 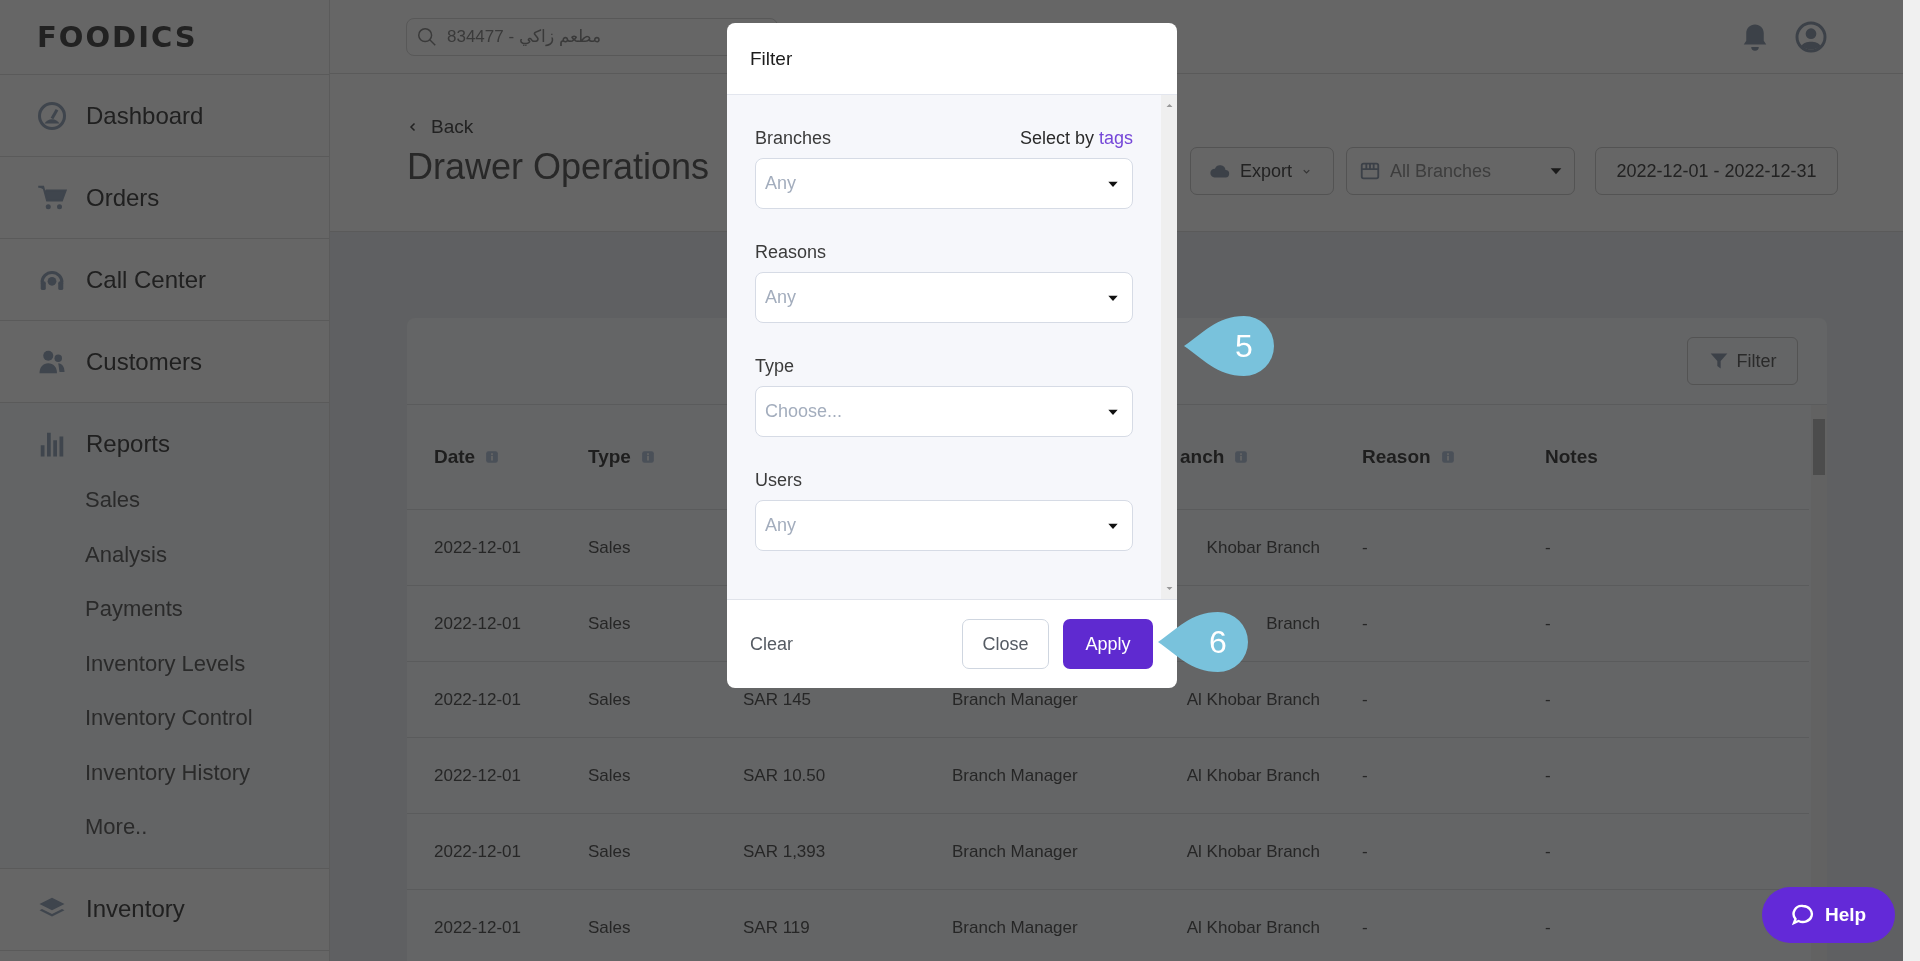 I want to click on sidebar-subitem: More.., so click(x=116, y=827).